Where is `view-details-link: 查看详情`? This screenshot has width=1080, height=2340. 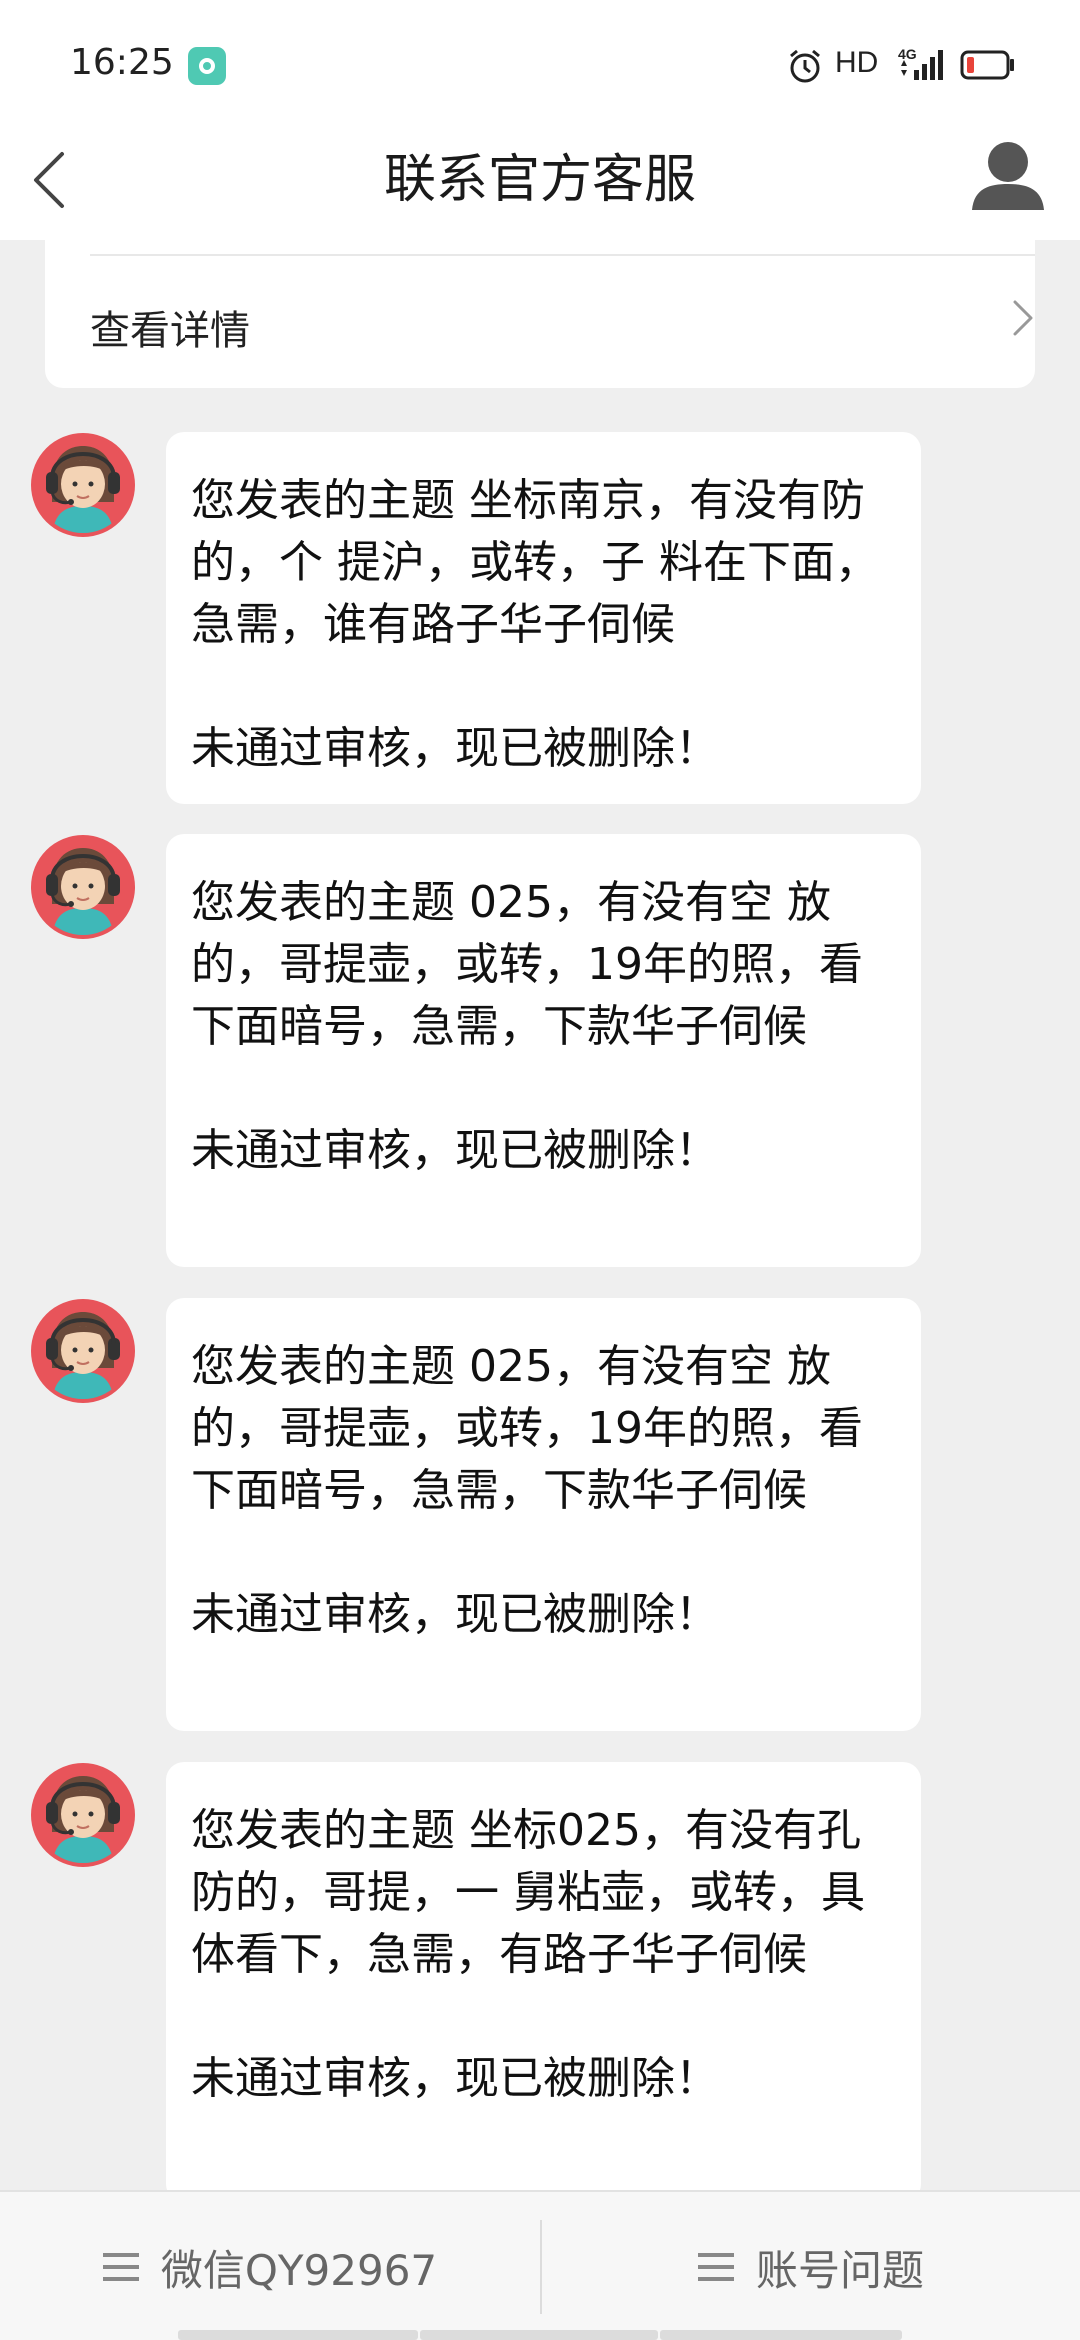
view-details-link: 查看详情 is located at coordinates (170, 327).